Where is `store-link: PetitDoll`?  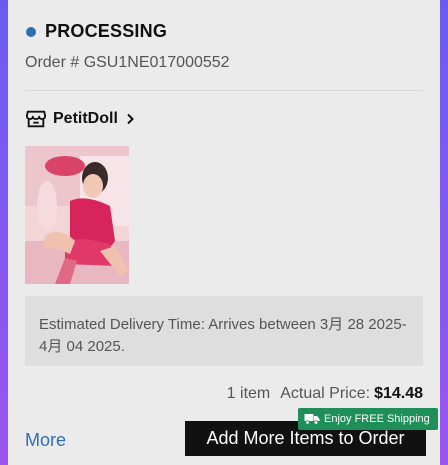
store-link: PetitDoll is located at coordinates (80, 119).